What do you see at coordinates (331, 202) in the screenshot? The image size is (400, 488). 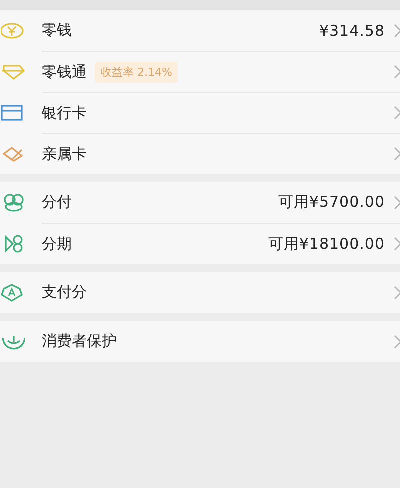 I see `amount-text: 可用¥5700.00` at bounding box center [331, 202].